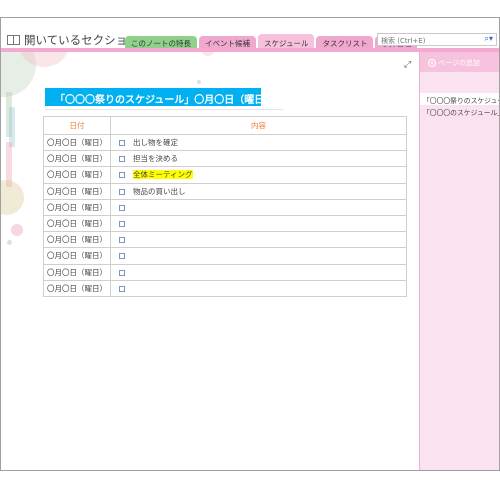 The image size is (500, 500). What do you see at coordinates (258, 159) in the screenshot?
I see `content-cell: 担当を決める` at bounding box center [258, 159].